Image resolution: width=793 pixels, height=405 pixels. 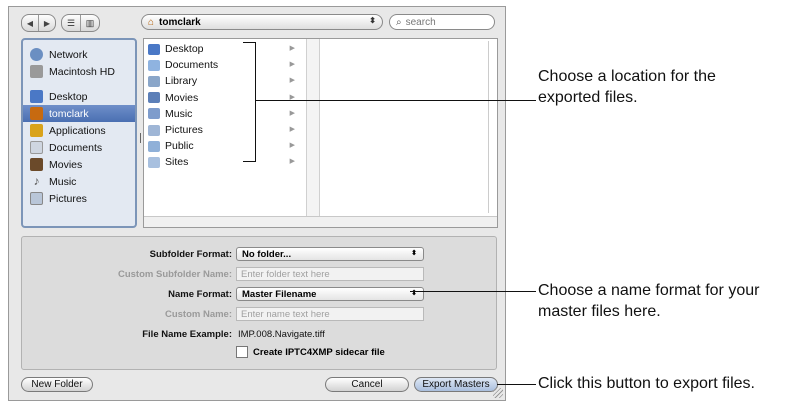 I want to click on forward-button: ▶, so click(x=47, y=23).